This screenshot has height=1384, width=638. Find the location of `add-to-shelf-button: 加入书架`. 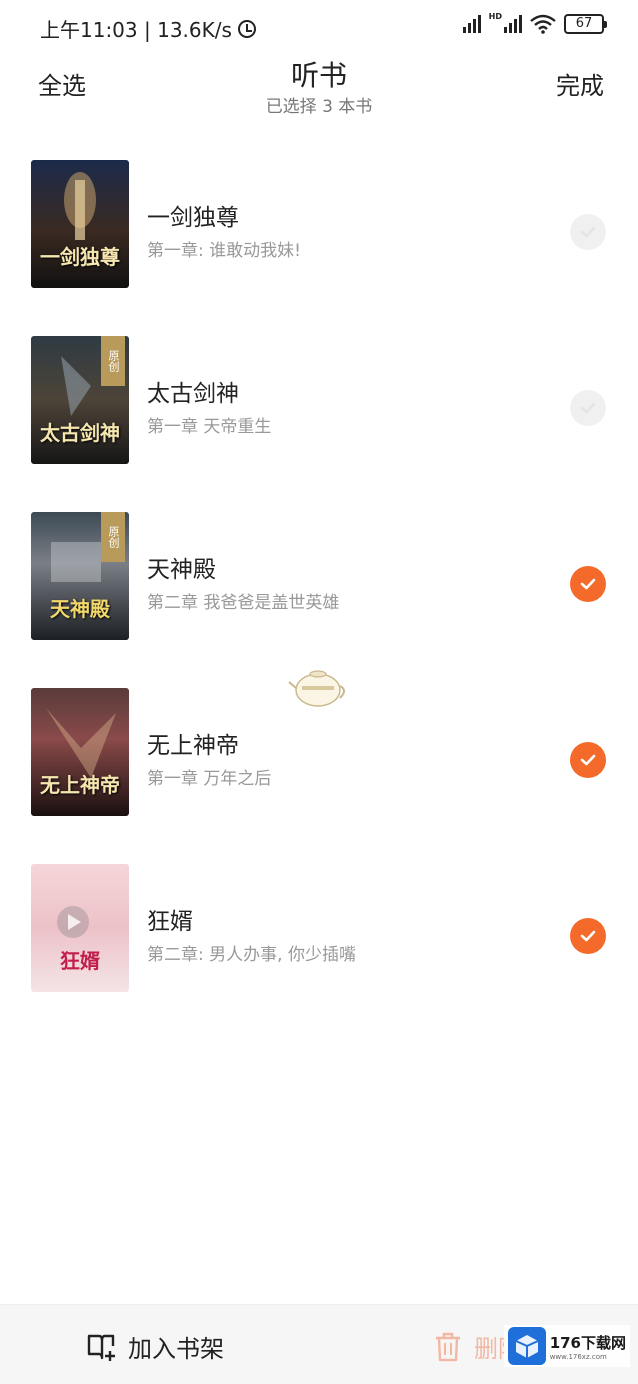

add-to-shelf-button: 加入书架 is located at coordinates (155, 1346).